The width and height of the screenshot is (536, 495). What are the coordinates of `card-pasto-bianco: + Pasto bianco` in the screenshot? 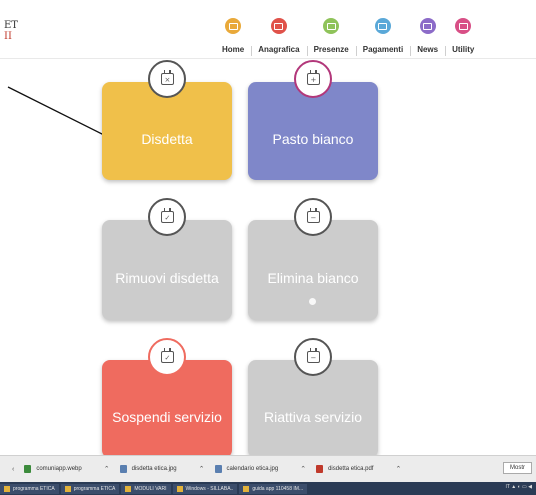 It's located at (313, 120).